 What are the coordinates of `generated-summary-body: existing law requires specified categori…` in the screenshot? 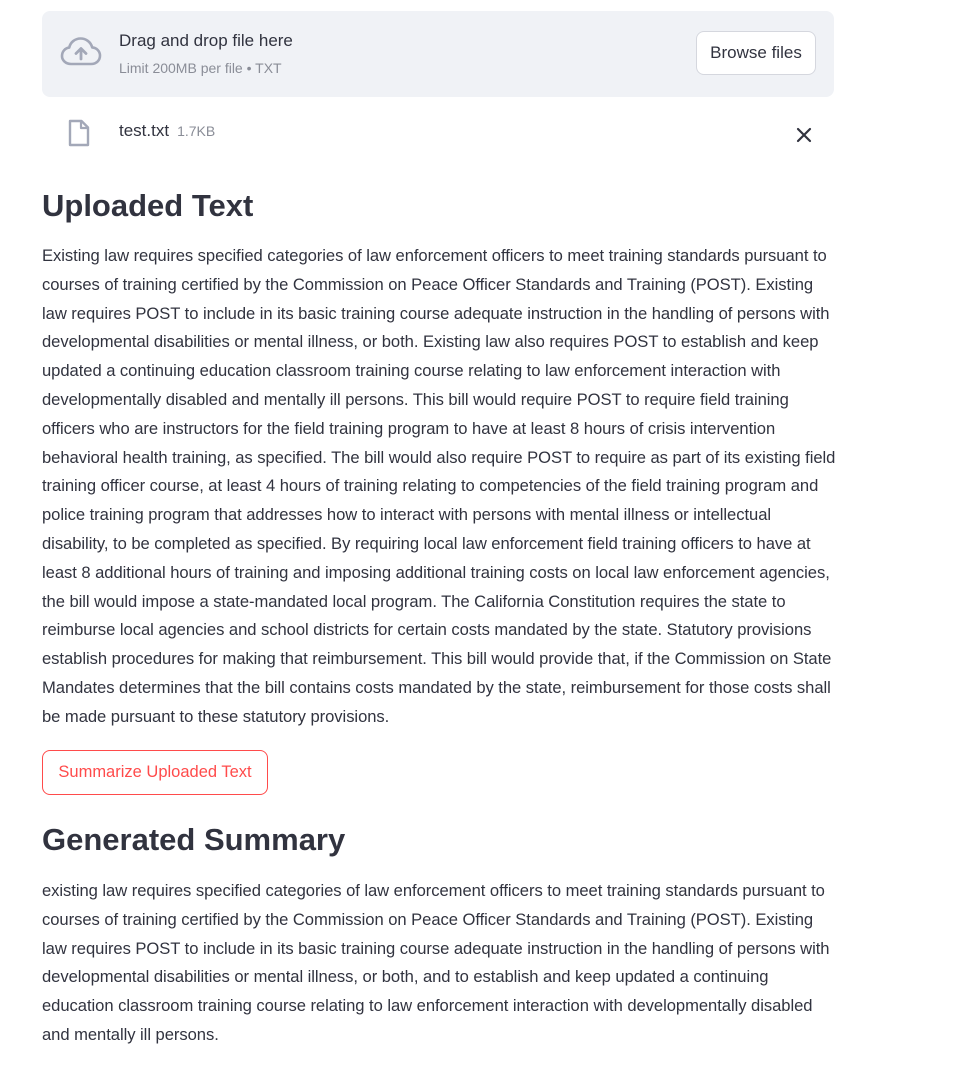 It's located at (436, 962).